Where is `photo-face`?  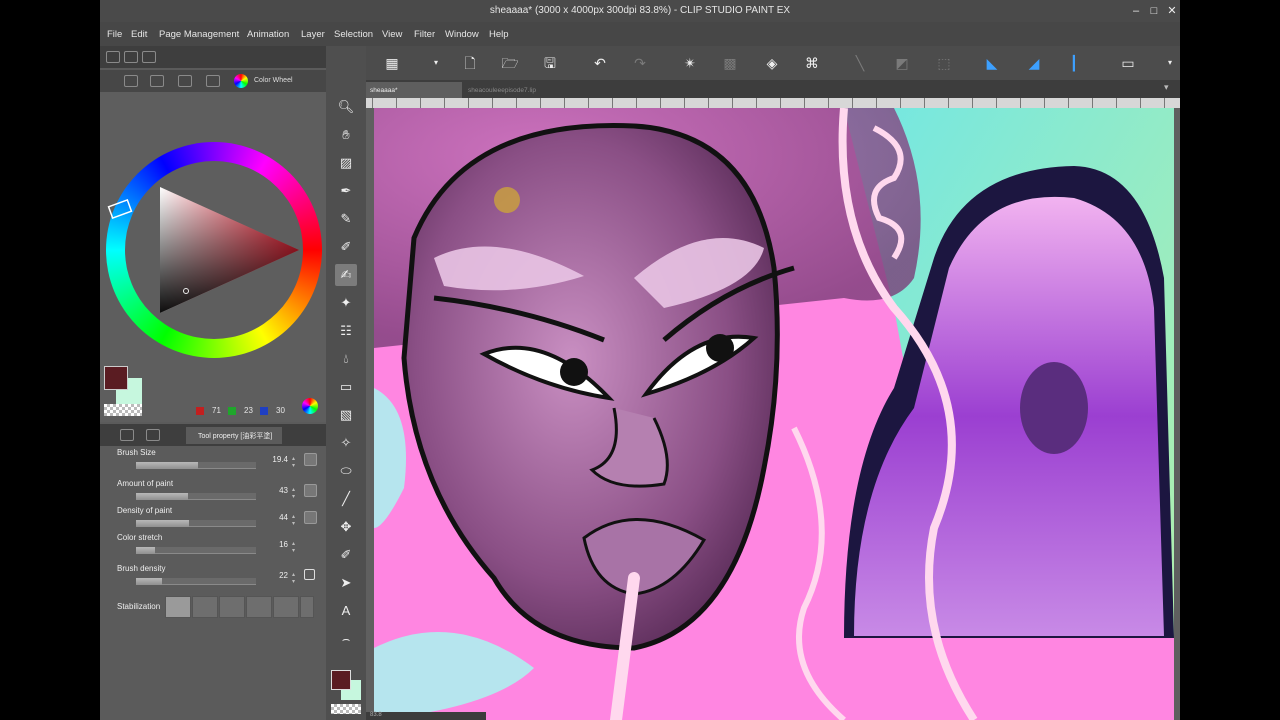 photo-face is located at coordinates (1054, 408).